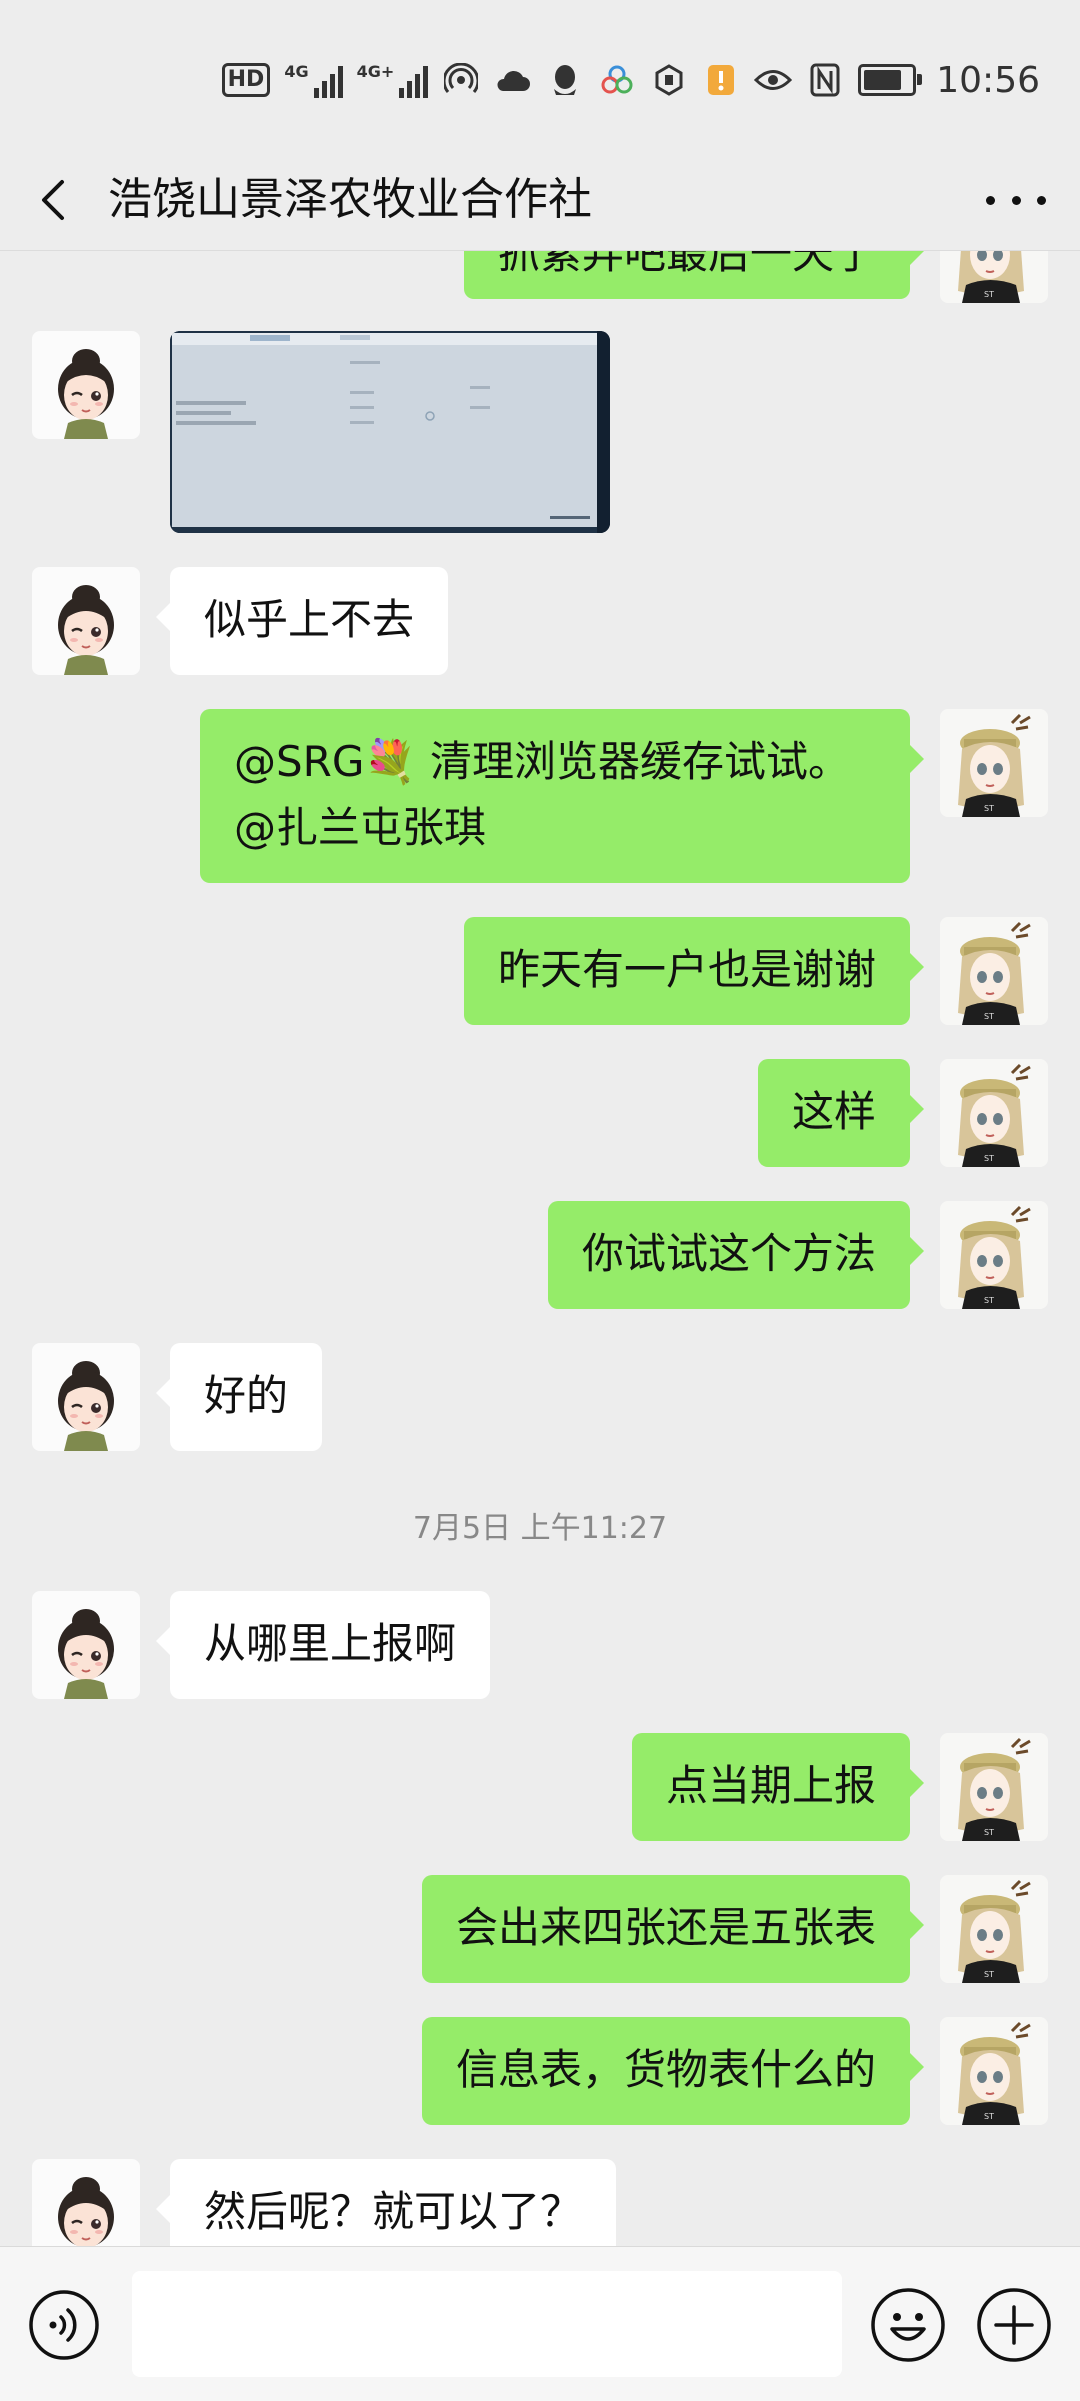 This screenshot has width=1080, height=2401. I want to click on hd-badge: HD, so click(246, 80).